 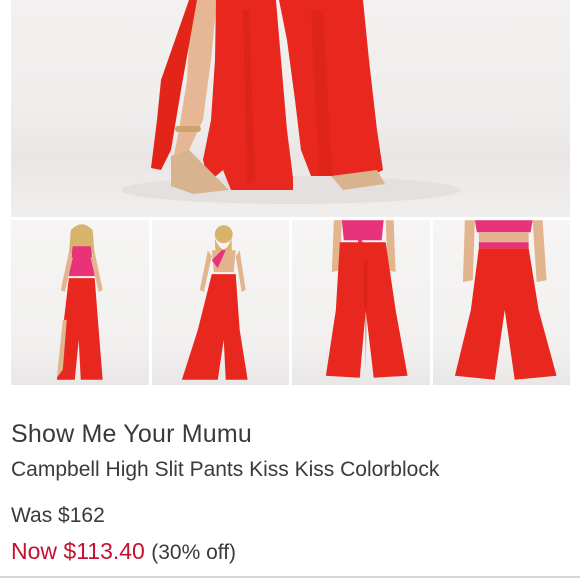 I want to click on thumbnail-front-closeup, so click(x=361, y=302).